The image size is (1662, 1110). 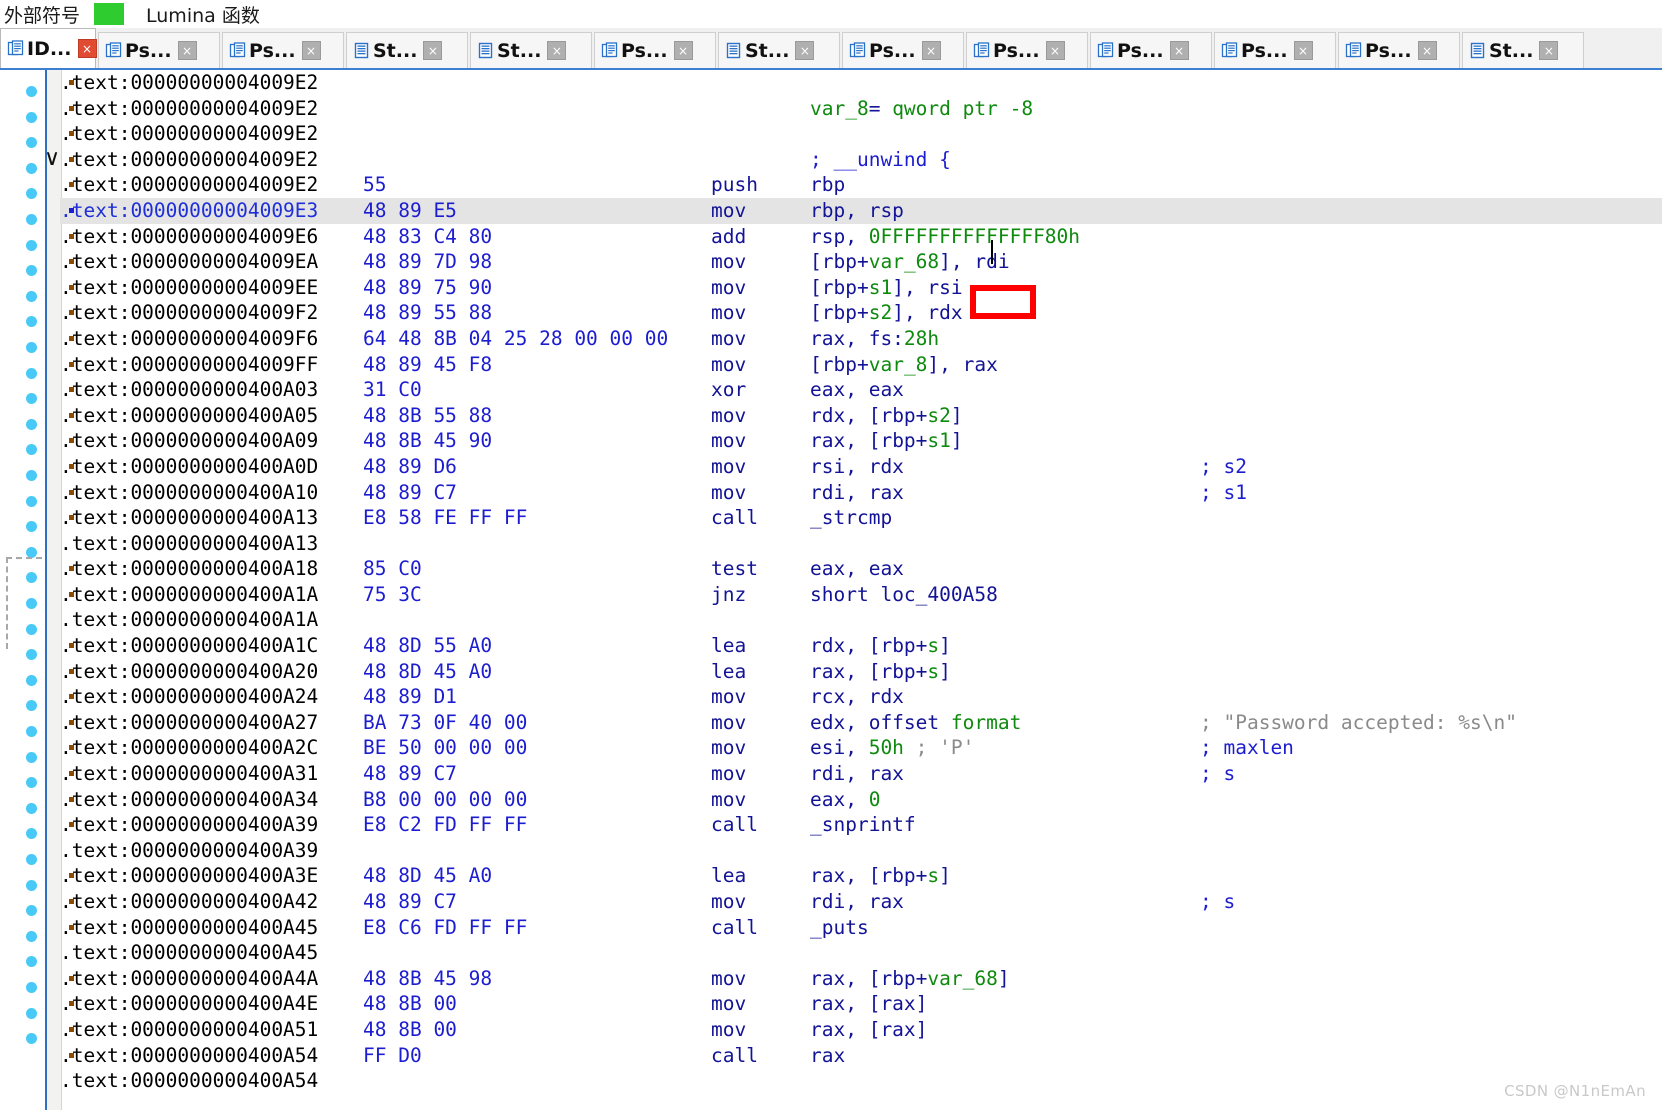 What do you see at coordinates (734, 569) in the screenshot?
I see `line-mnemonic: test` at bounding box center [734, 569].